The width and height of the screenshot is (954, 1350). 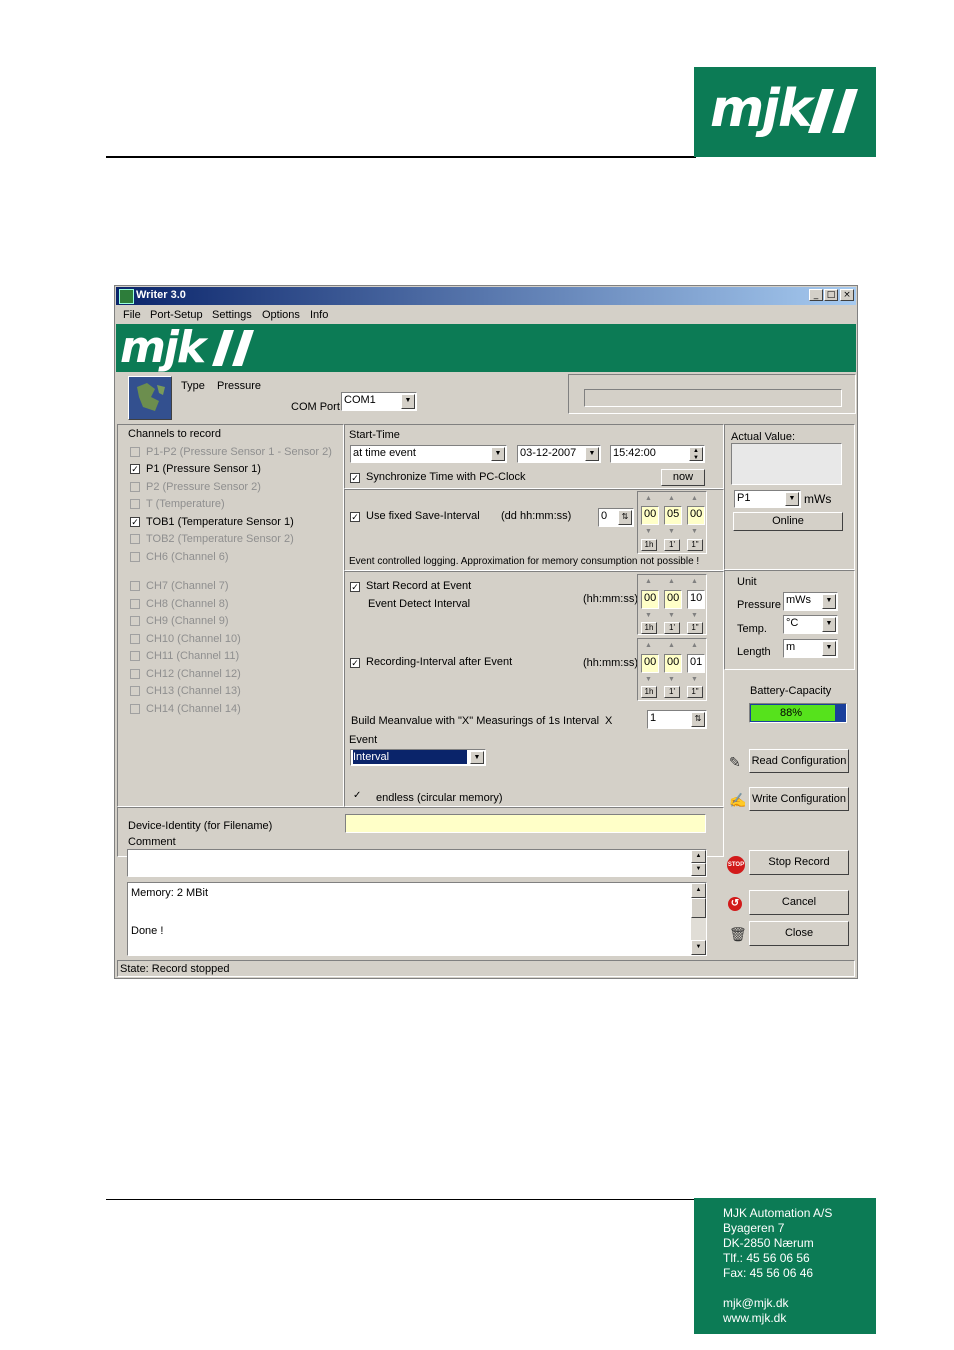 I want to click on actual-channel-select: P1 ▼, so click(x=767, y=499).